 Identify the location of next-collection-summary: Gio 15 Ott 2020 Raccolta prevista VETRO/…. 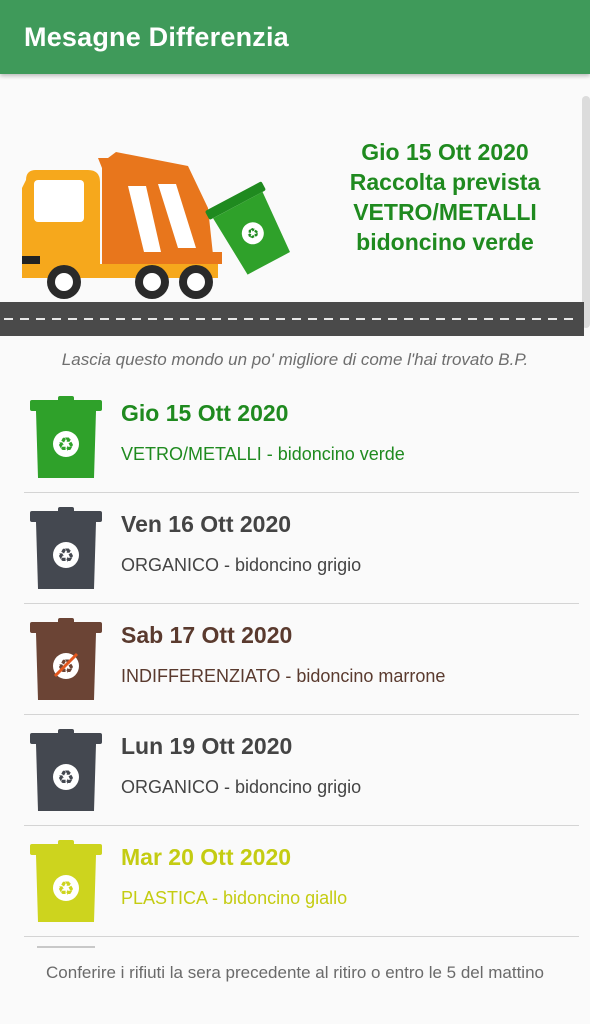
(445, 197).